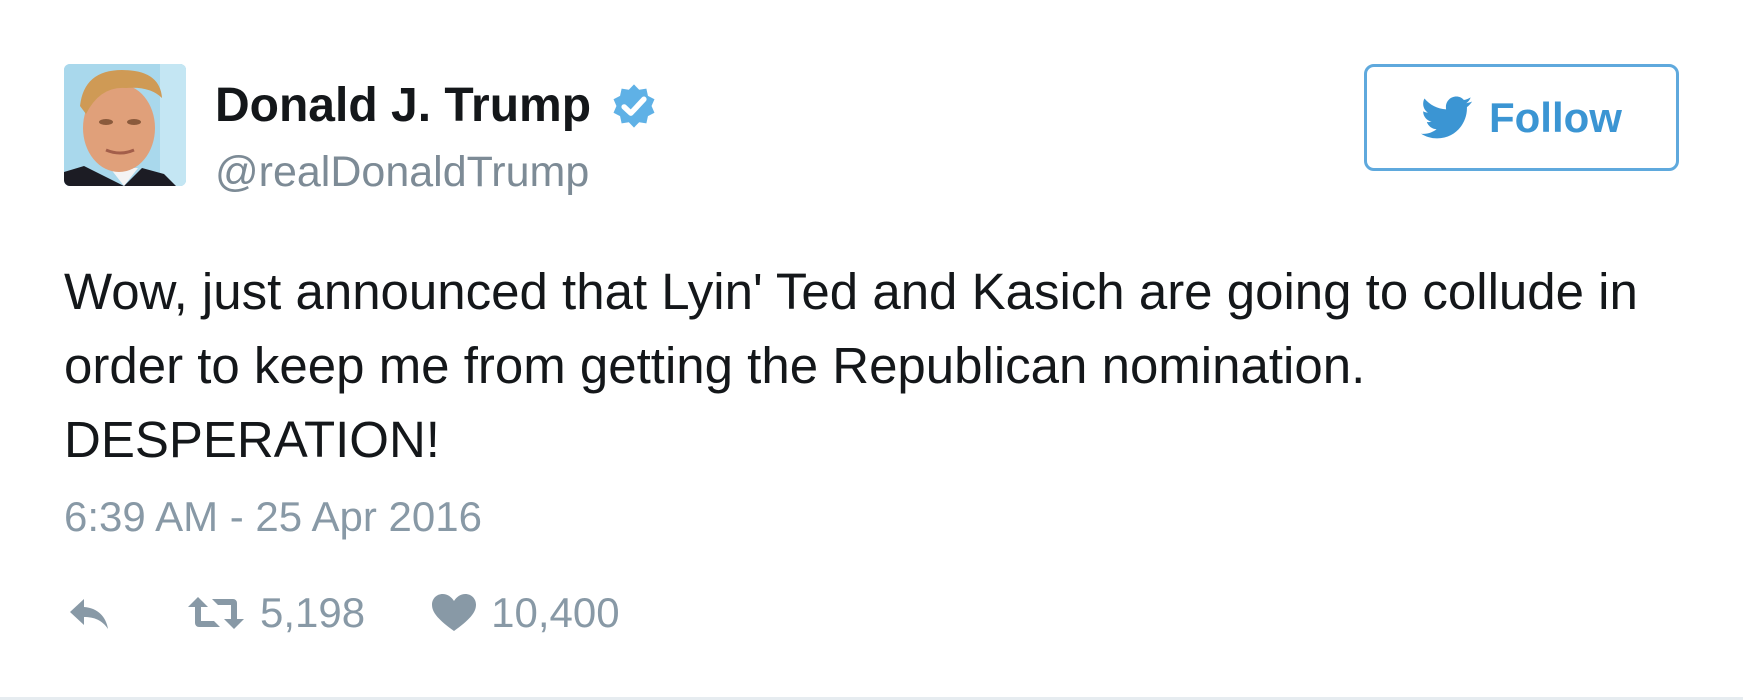 This screenshot has height=700, width=1743. Describe the element at coordinates (402, 172) in the screenshot. I see `author-handle: @realDonaldTrump` at that location.